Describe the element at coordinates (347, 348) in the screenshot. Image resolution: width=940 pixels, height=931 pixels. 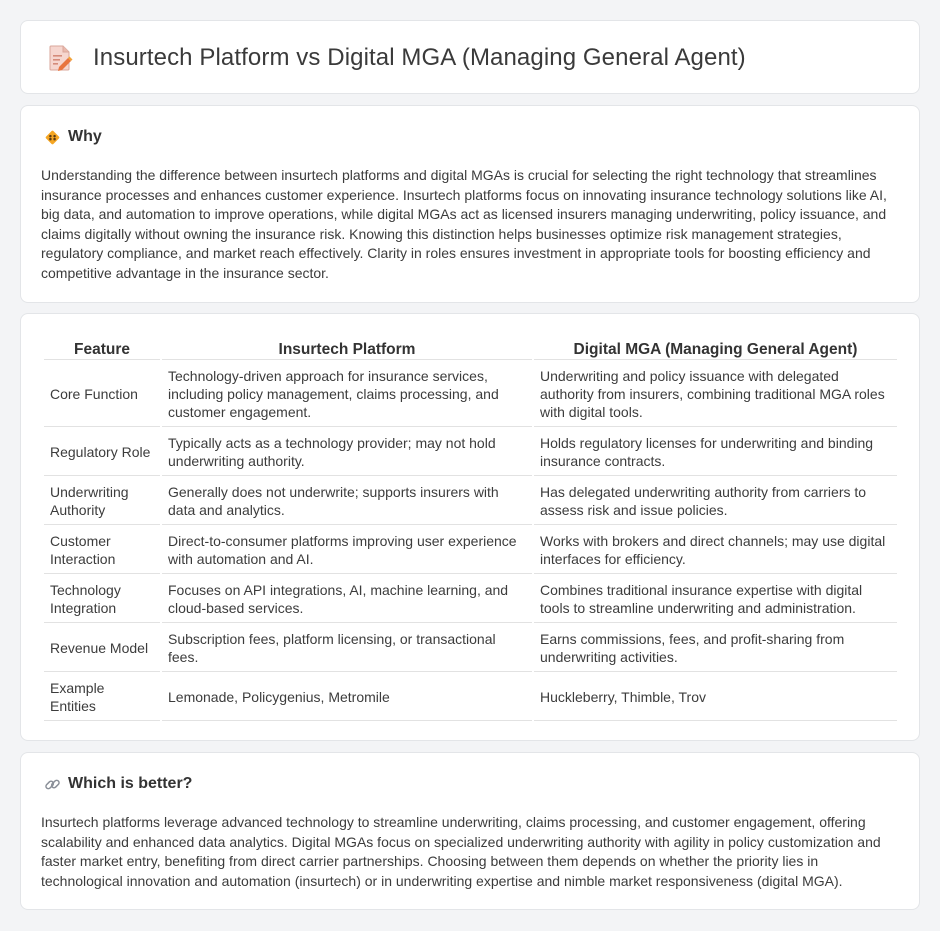
I see `header-insurtech: Insurtech Platform` at that location.